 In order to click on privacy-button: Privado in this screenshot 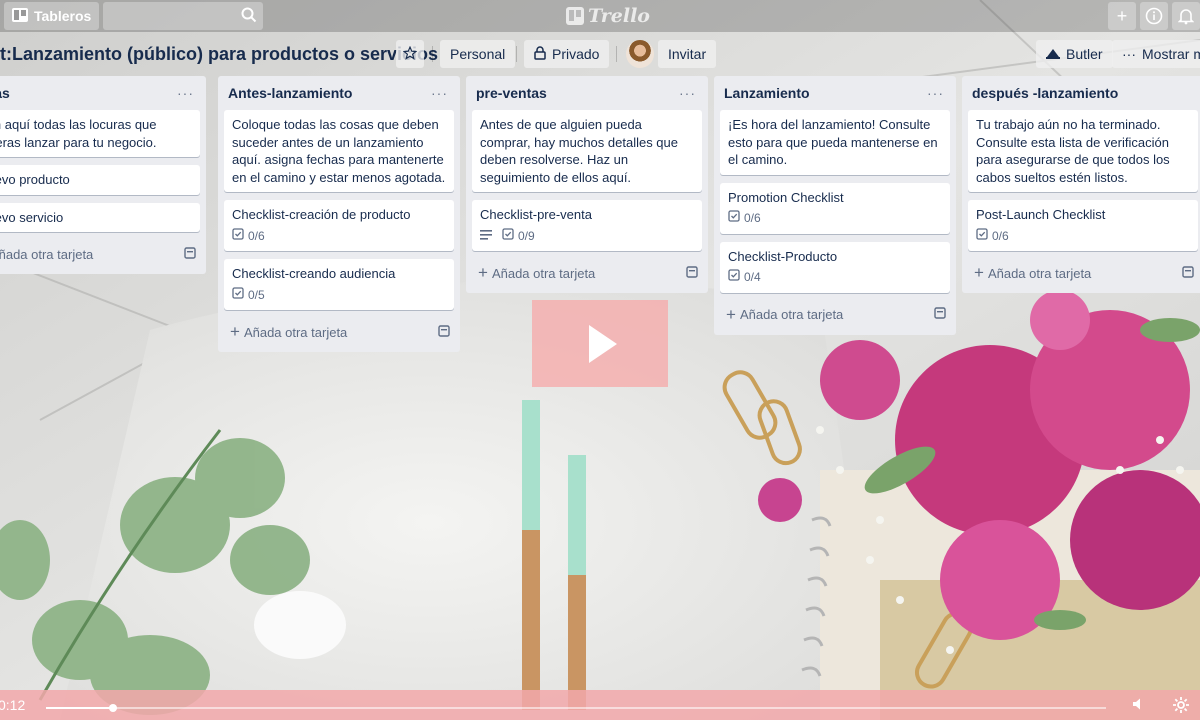, I will do `click(567, 54)`.